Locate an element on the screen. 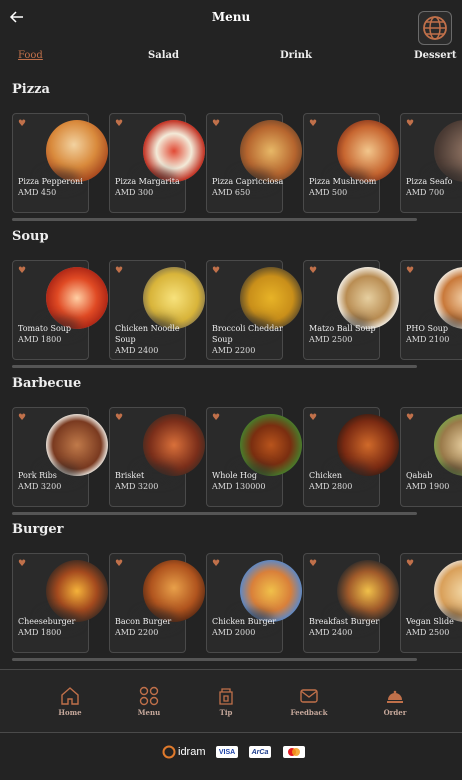 The image size is (462, 780). tab-salad: Salad is located at coordinates (163, 55).